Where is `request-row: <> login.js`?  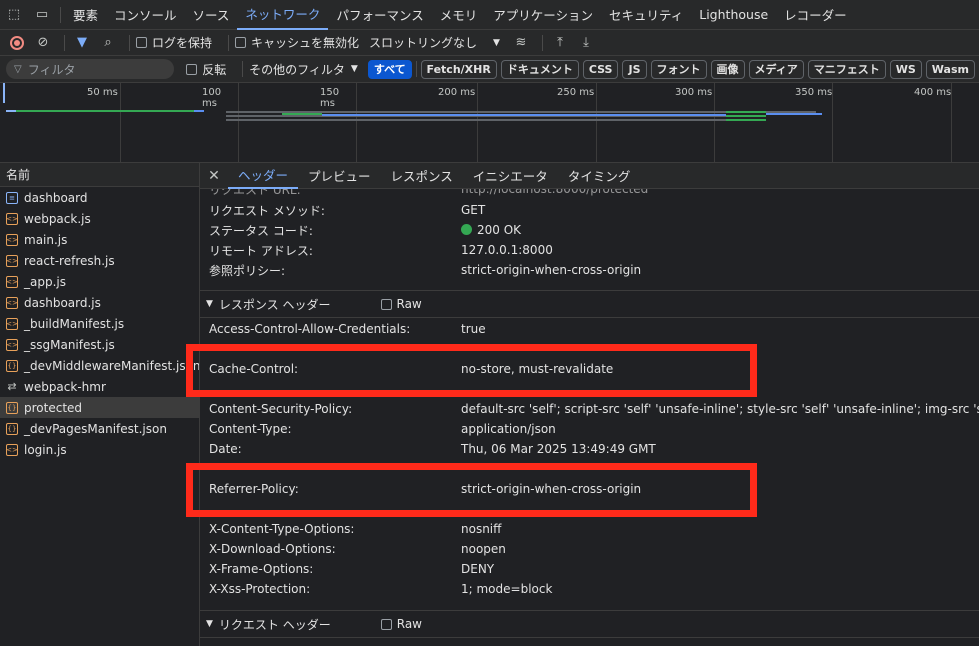 request-row: <> login.js is located at coordinates (99, 449).